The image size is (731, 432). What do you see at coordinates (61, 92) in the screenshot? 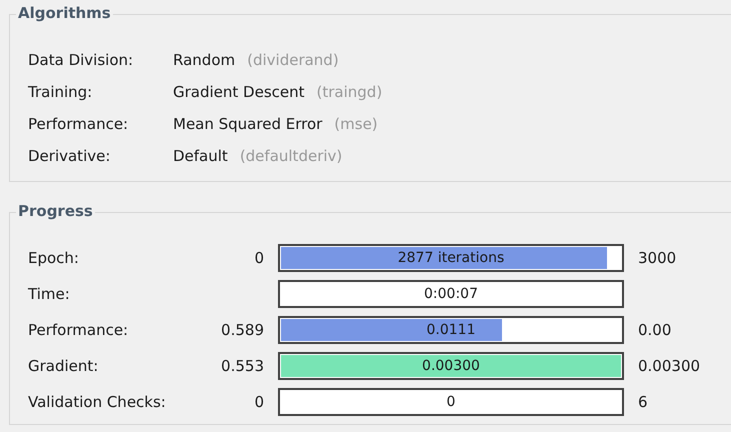
I see `field-label: Training:` at bounding box center [61, 92].